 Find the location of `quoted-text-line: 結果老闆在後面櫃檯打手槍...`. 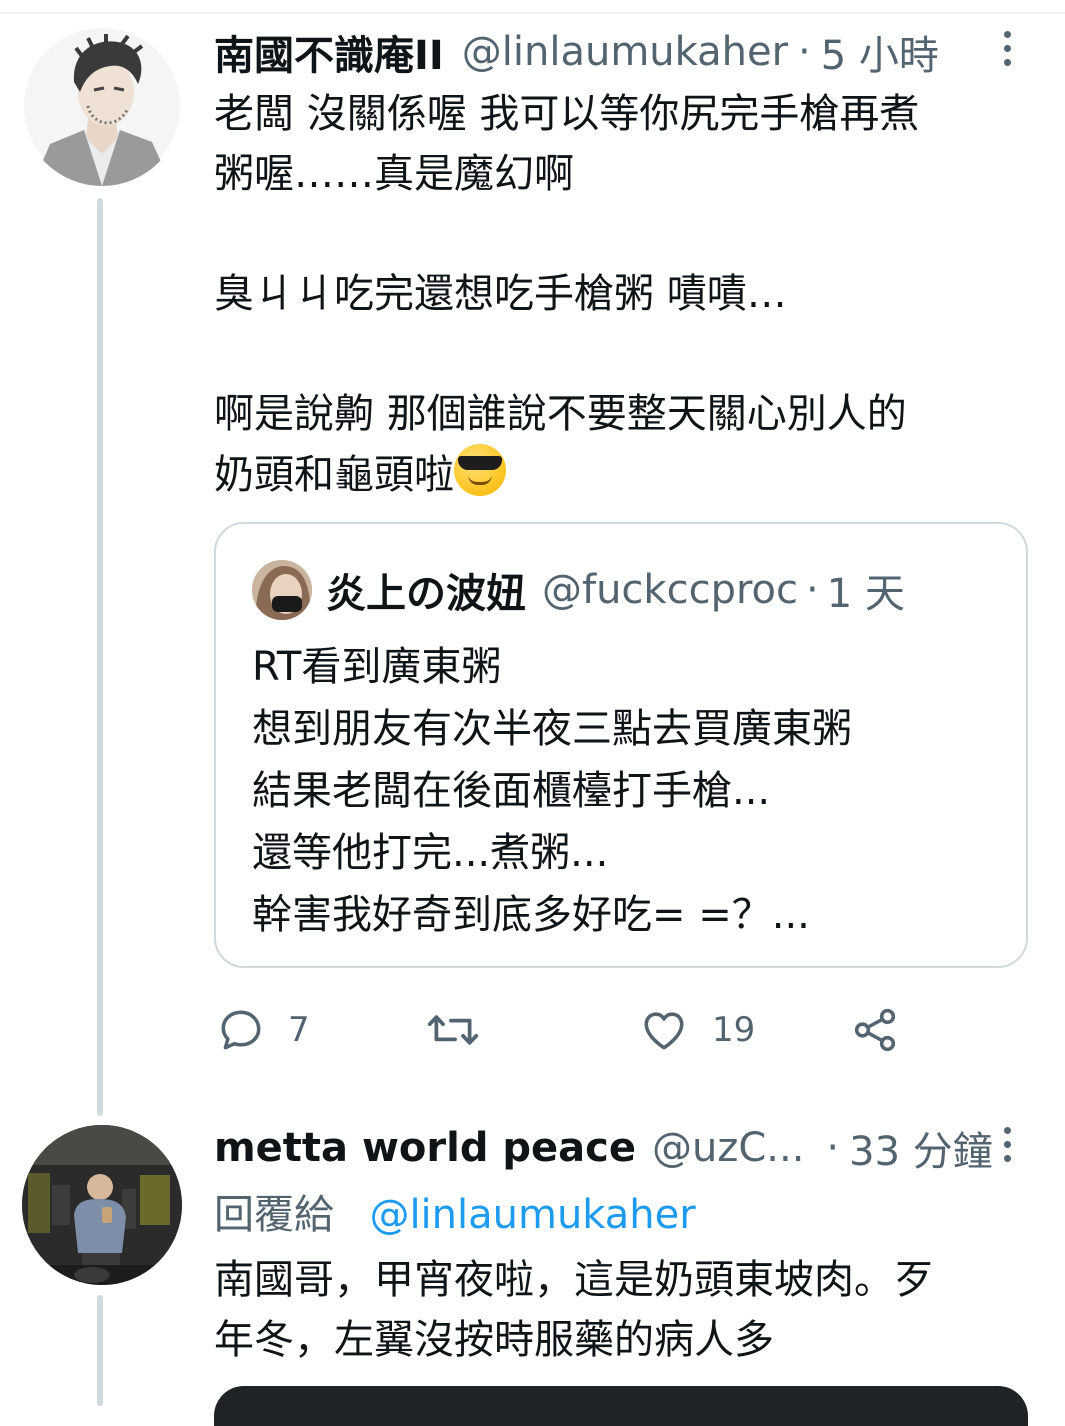

quoted-text-line: 結果老闆在後面櫃檯打手槍... is located at coordinates (511, 791).